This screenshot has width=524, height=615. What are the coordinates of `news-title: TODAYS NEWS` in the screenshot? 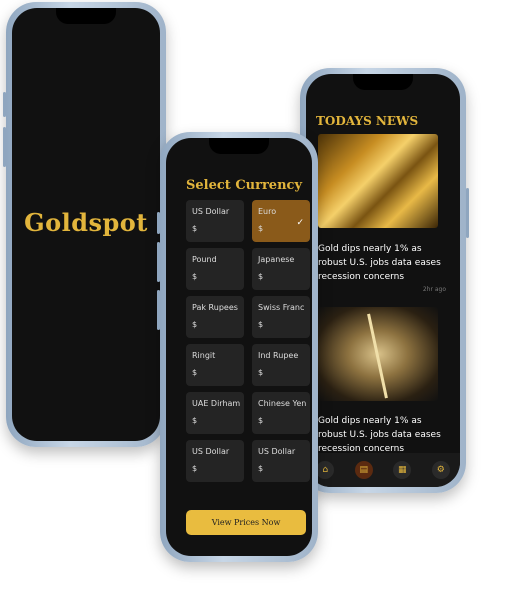 It's located at (367, 121).